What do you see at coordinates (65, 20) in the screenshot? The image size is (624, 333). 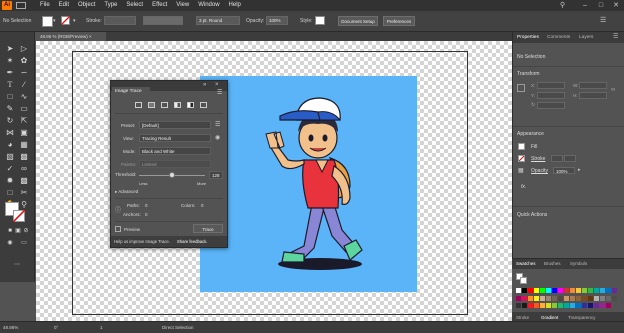 I see `stroke-swatch` at bounding box center [65, 20].